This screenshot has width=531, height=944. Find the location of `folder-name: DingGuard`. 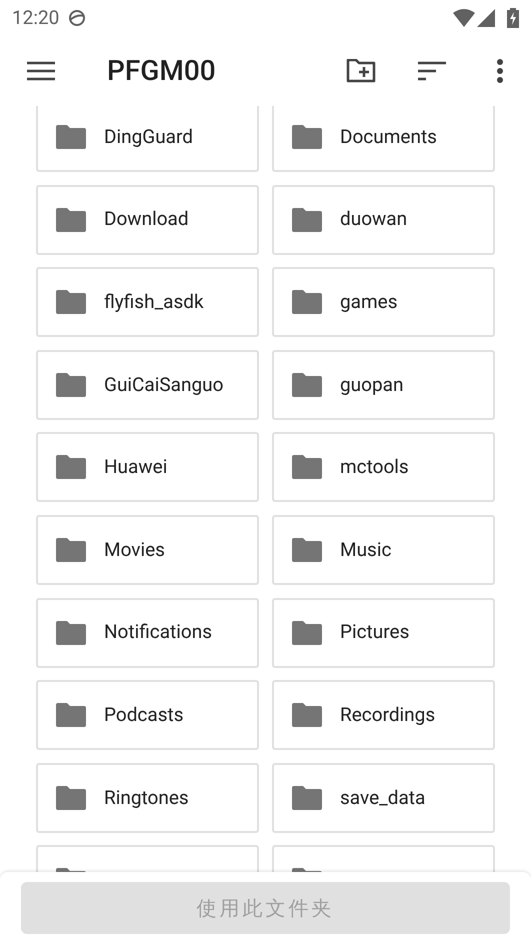

folder-name: DingGuard is located at coordinates (148, 137).